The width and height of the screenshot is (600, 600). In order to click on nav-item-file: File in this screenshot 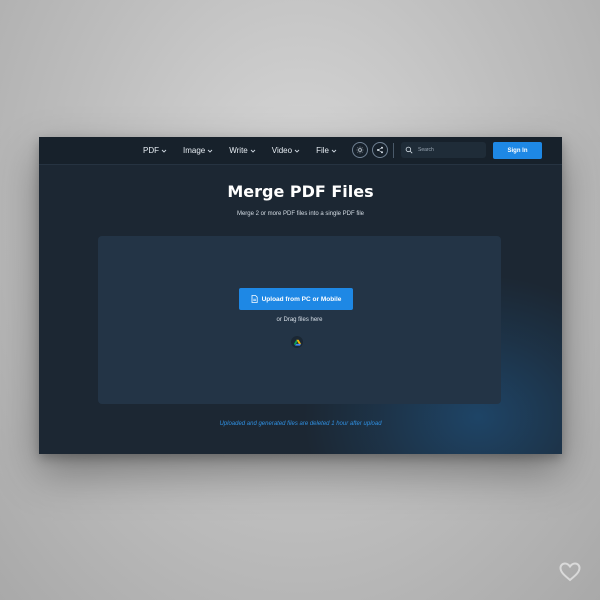, I will do `click(326, 150)`.